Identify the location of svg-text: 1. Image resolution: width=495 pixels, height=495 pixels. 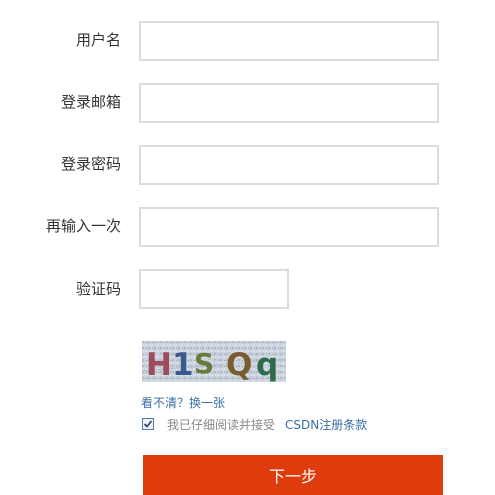
(183, 364).